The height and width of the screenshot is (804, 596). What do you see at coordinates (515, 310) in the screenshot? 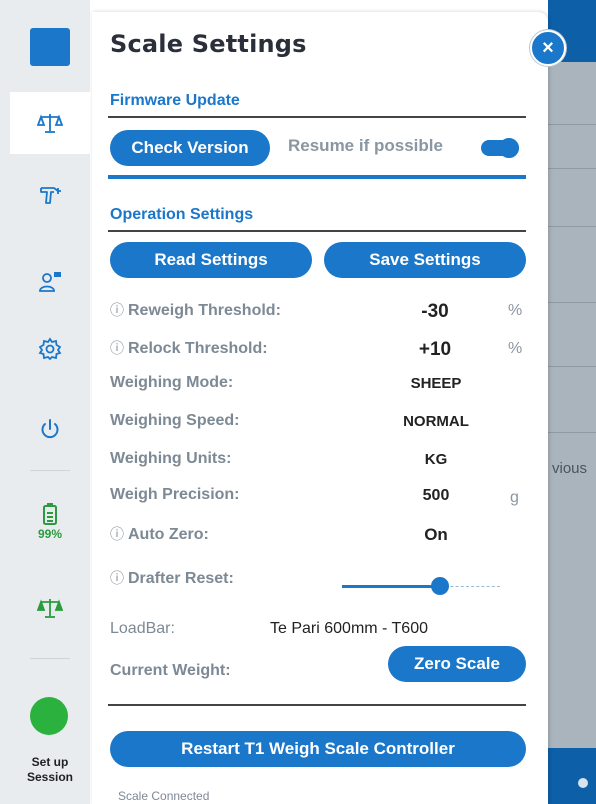
I see `reweigh-threshold-unit: %` at bounding box center [515, 310].